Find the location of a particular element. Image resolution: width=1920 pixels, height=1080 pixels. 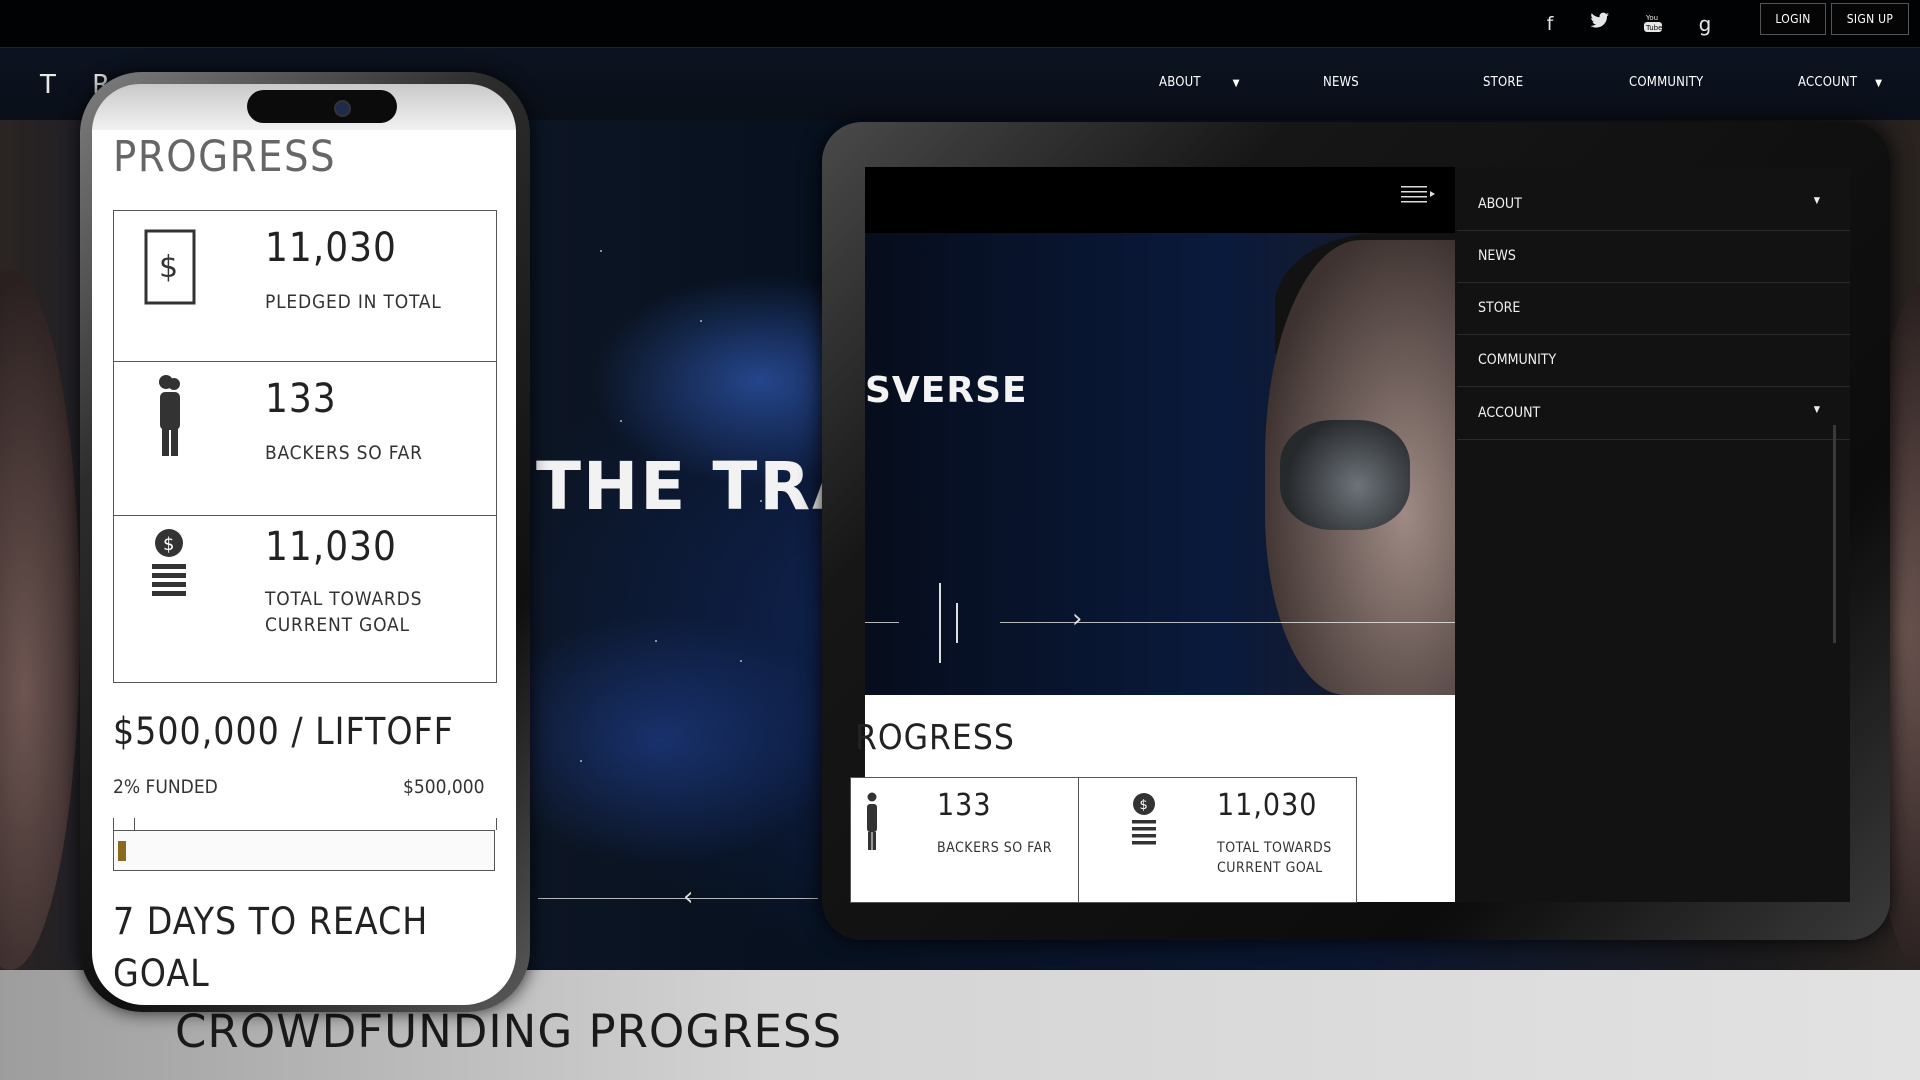

phone-card-backers: 133 BACKERS SO FAR is located at coordinates (305, 439).